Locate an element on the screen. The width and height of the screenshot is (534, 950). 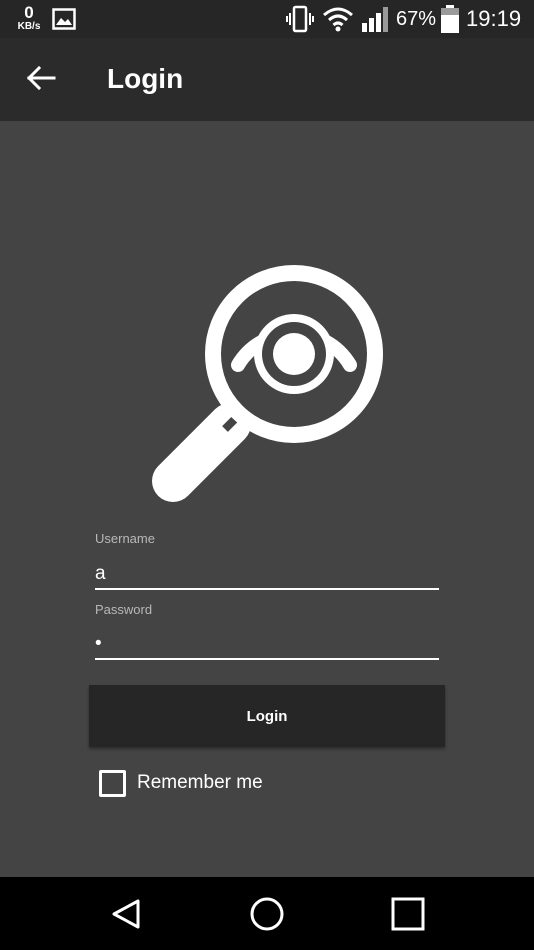
app-bar: Login is located at coordinates (267, 79).